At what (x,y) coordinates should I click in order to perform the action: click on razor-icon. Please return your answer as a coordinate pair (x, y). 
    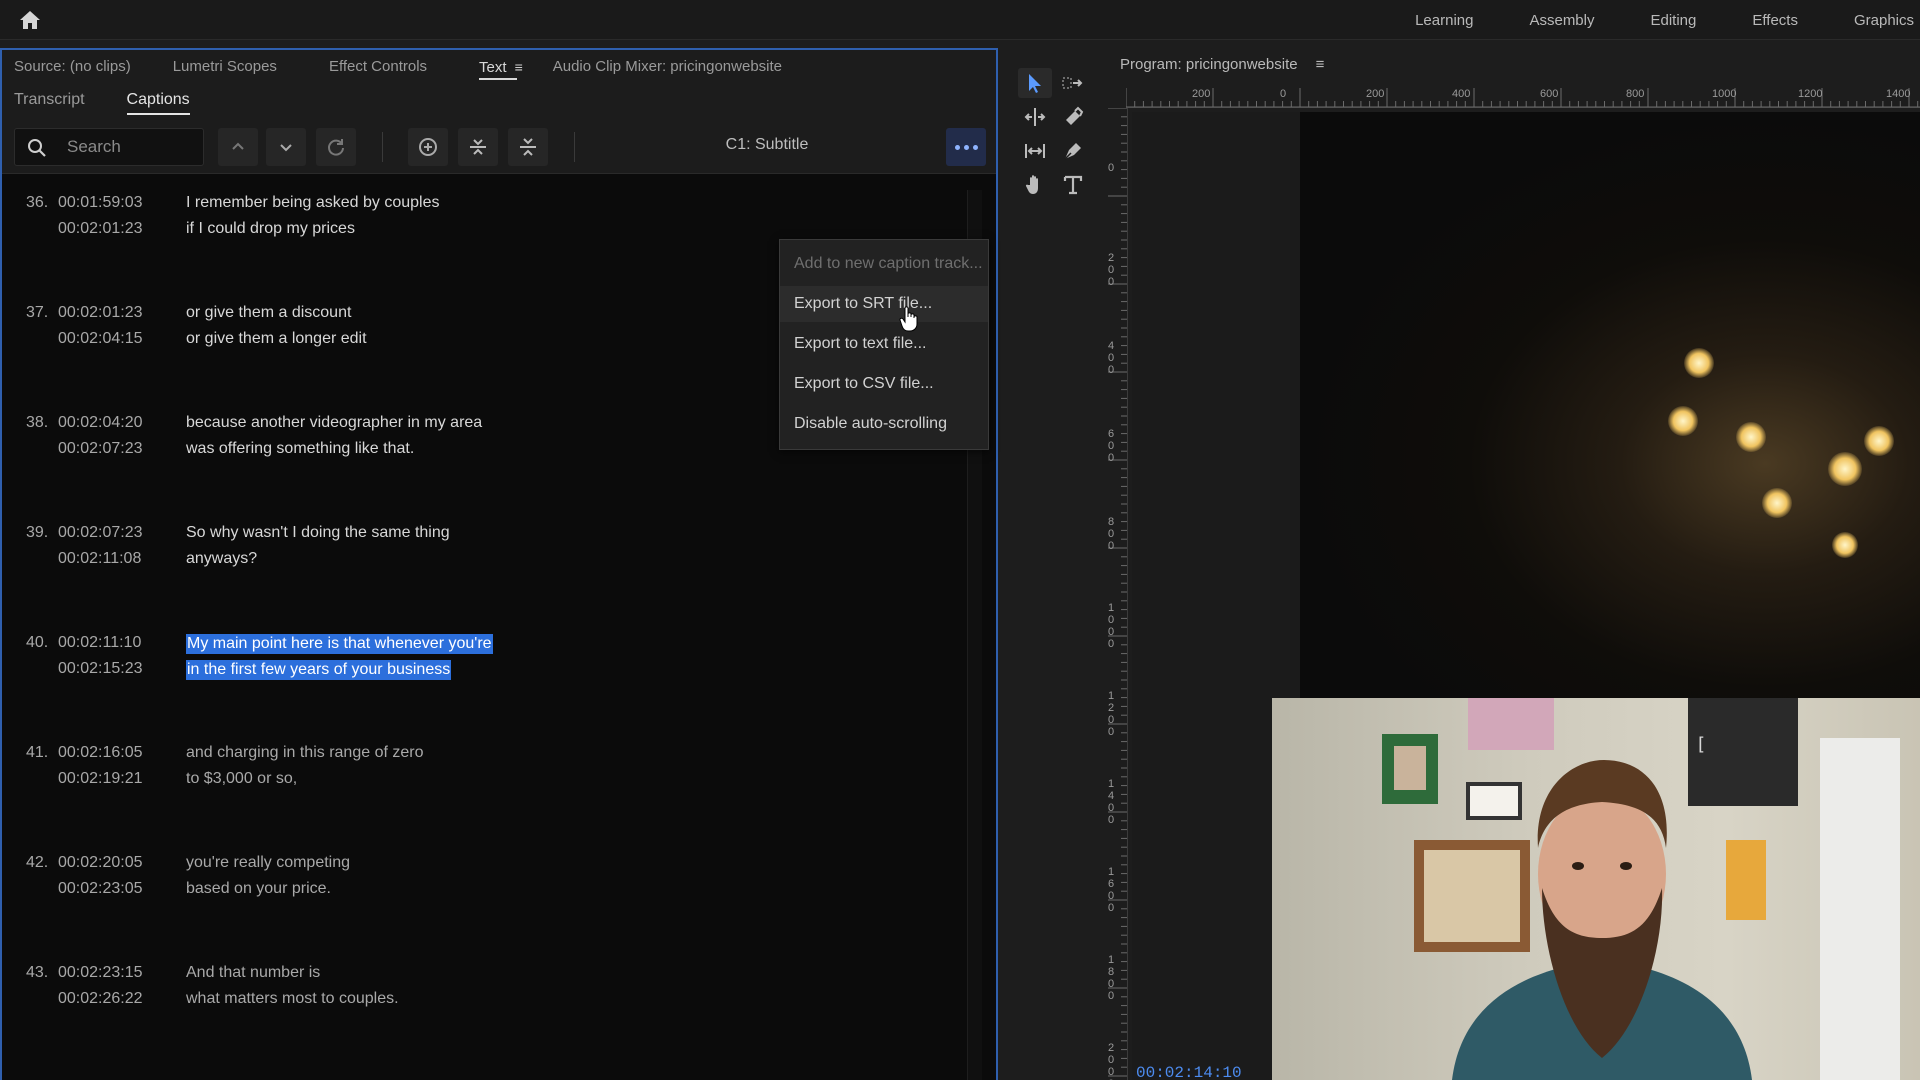
    Looking at the image, I should click on (1075, 115).